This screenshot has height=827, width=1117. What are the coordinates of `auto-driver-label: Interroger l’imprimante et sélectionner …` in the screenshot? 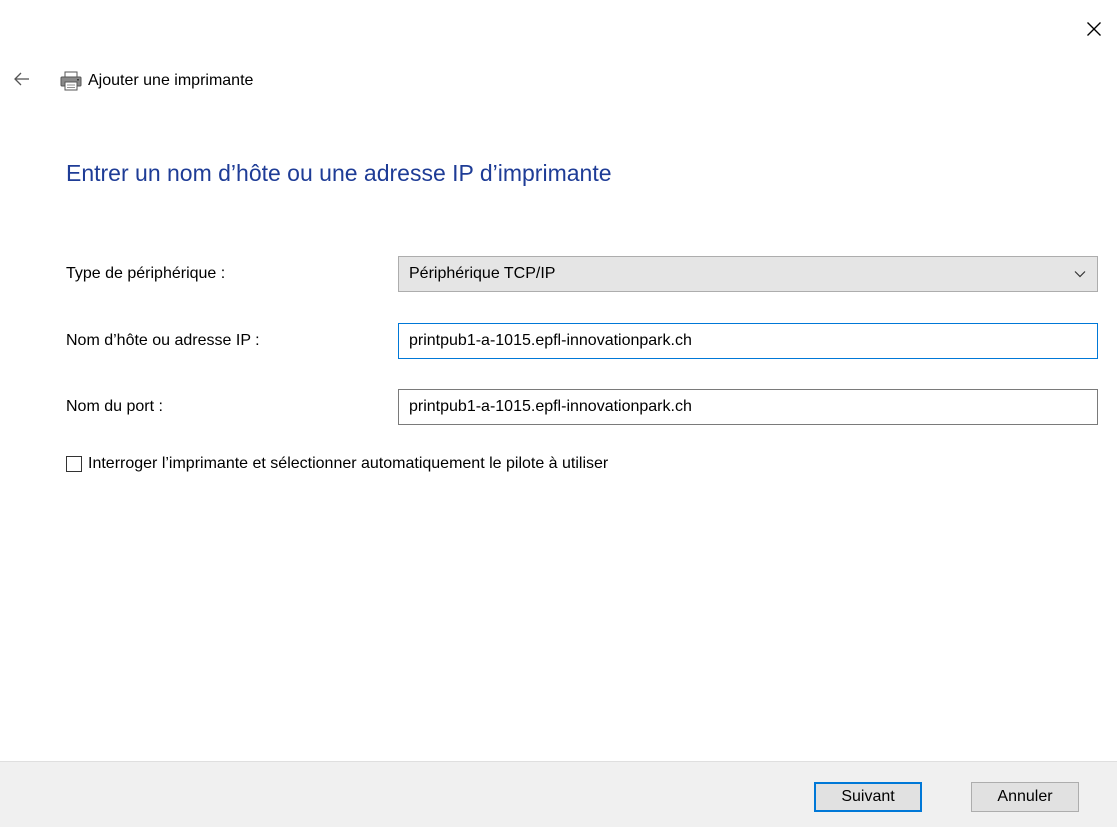 It's located at (348, 463).